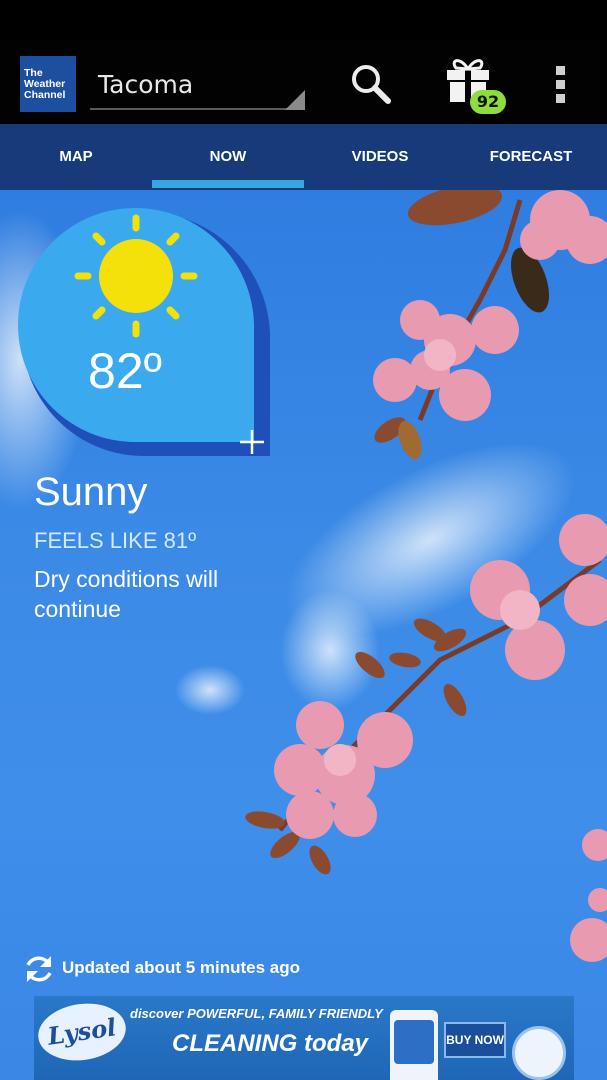 The image size is (607, 1080). What do you see at coordinates (146, 84) in the screenshot?
I see `location-name: Tacoma` at bounding box center [146, 84].